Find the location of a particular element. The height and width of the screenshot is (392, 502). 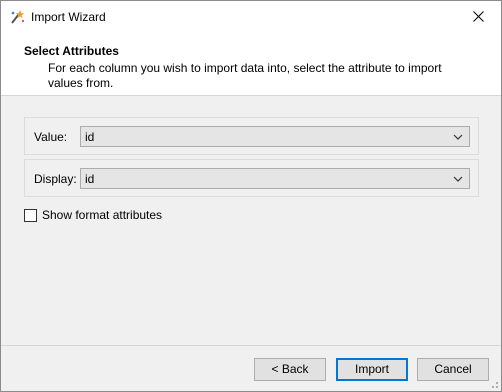

close-button is located at coordinates (478, 16).